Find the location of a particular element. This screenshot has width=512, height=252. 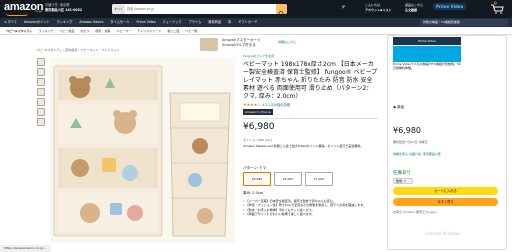

prime-video-promo-image is located at coordinates (427, 54).